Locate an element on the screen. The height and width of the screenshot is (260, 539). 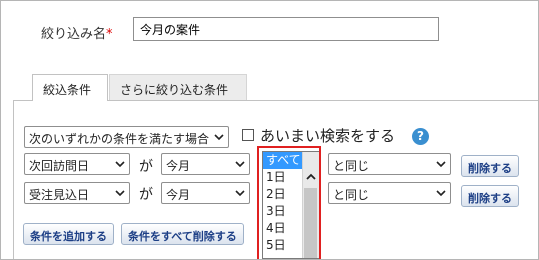
condition-1-field-value: 次回訪問日 is located at coordinates (59, 166).